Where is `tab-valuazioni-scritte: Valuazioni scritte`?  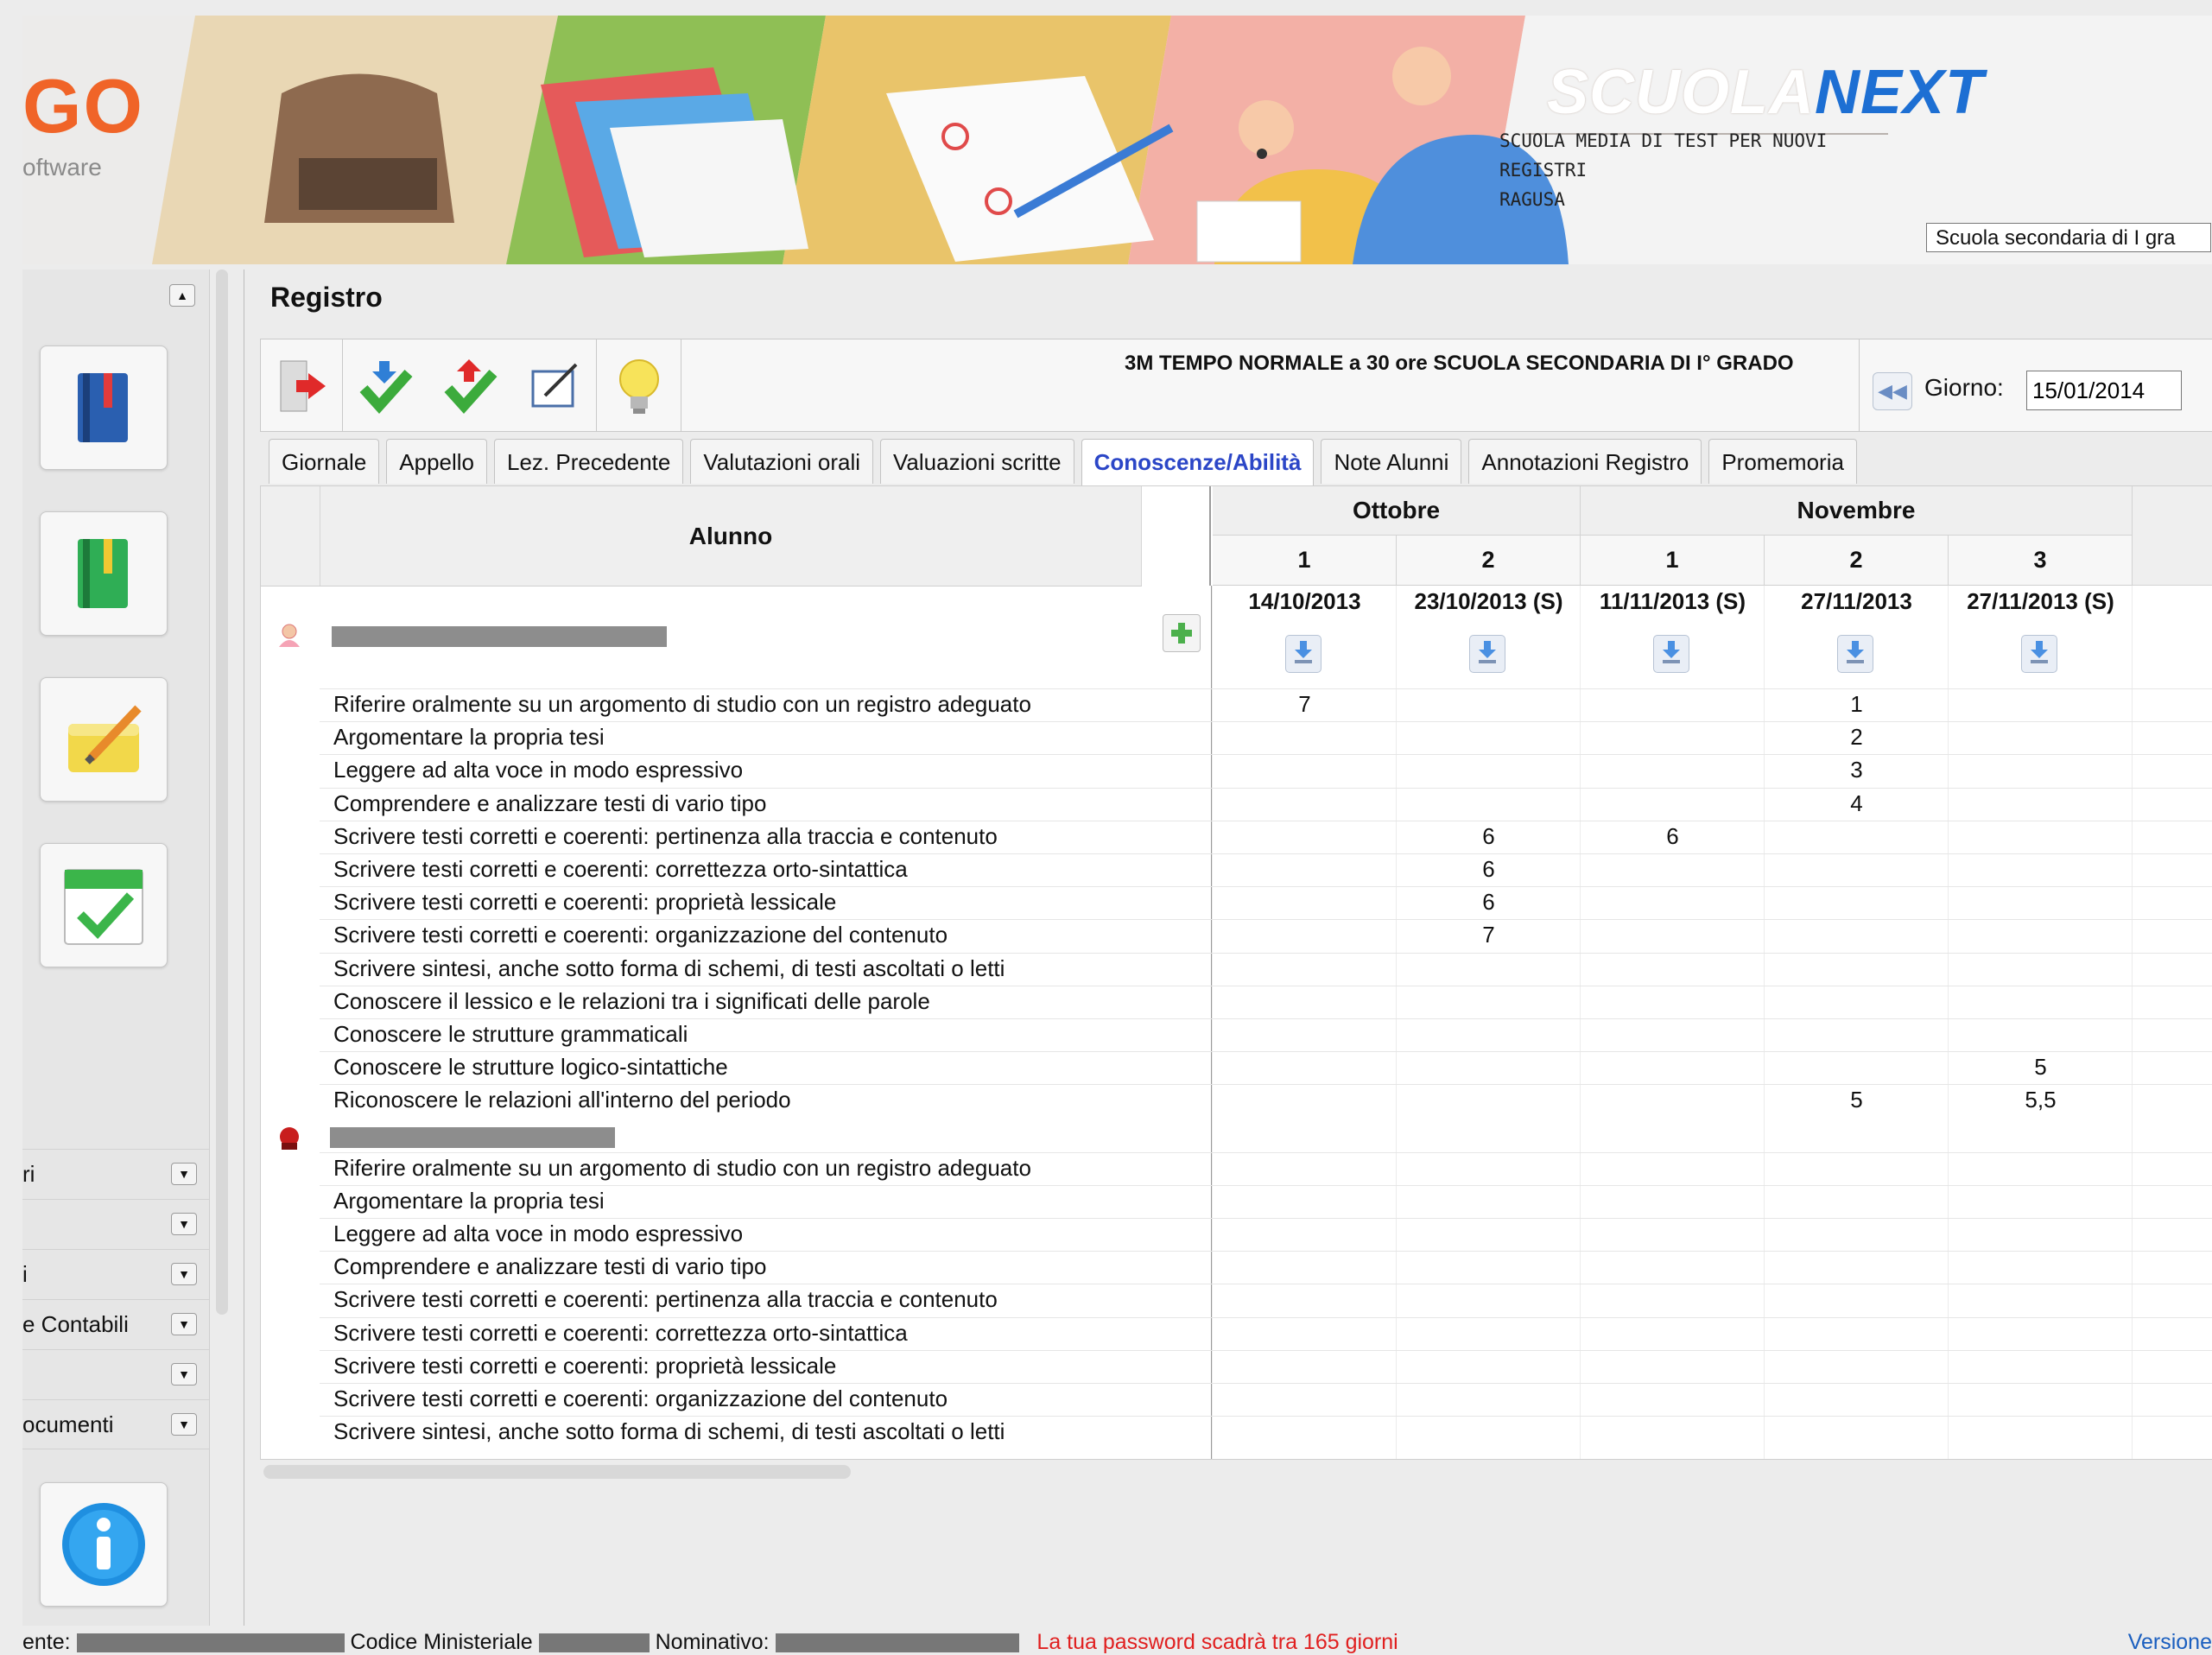 tab-valuazioni-scritte: Valuazioni scritte is located at coordinates (977, 462).